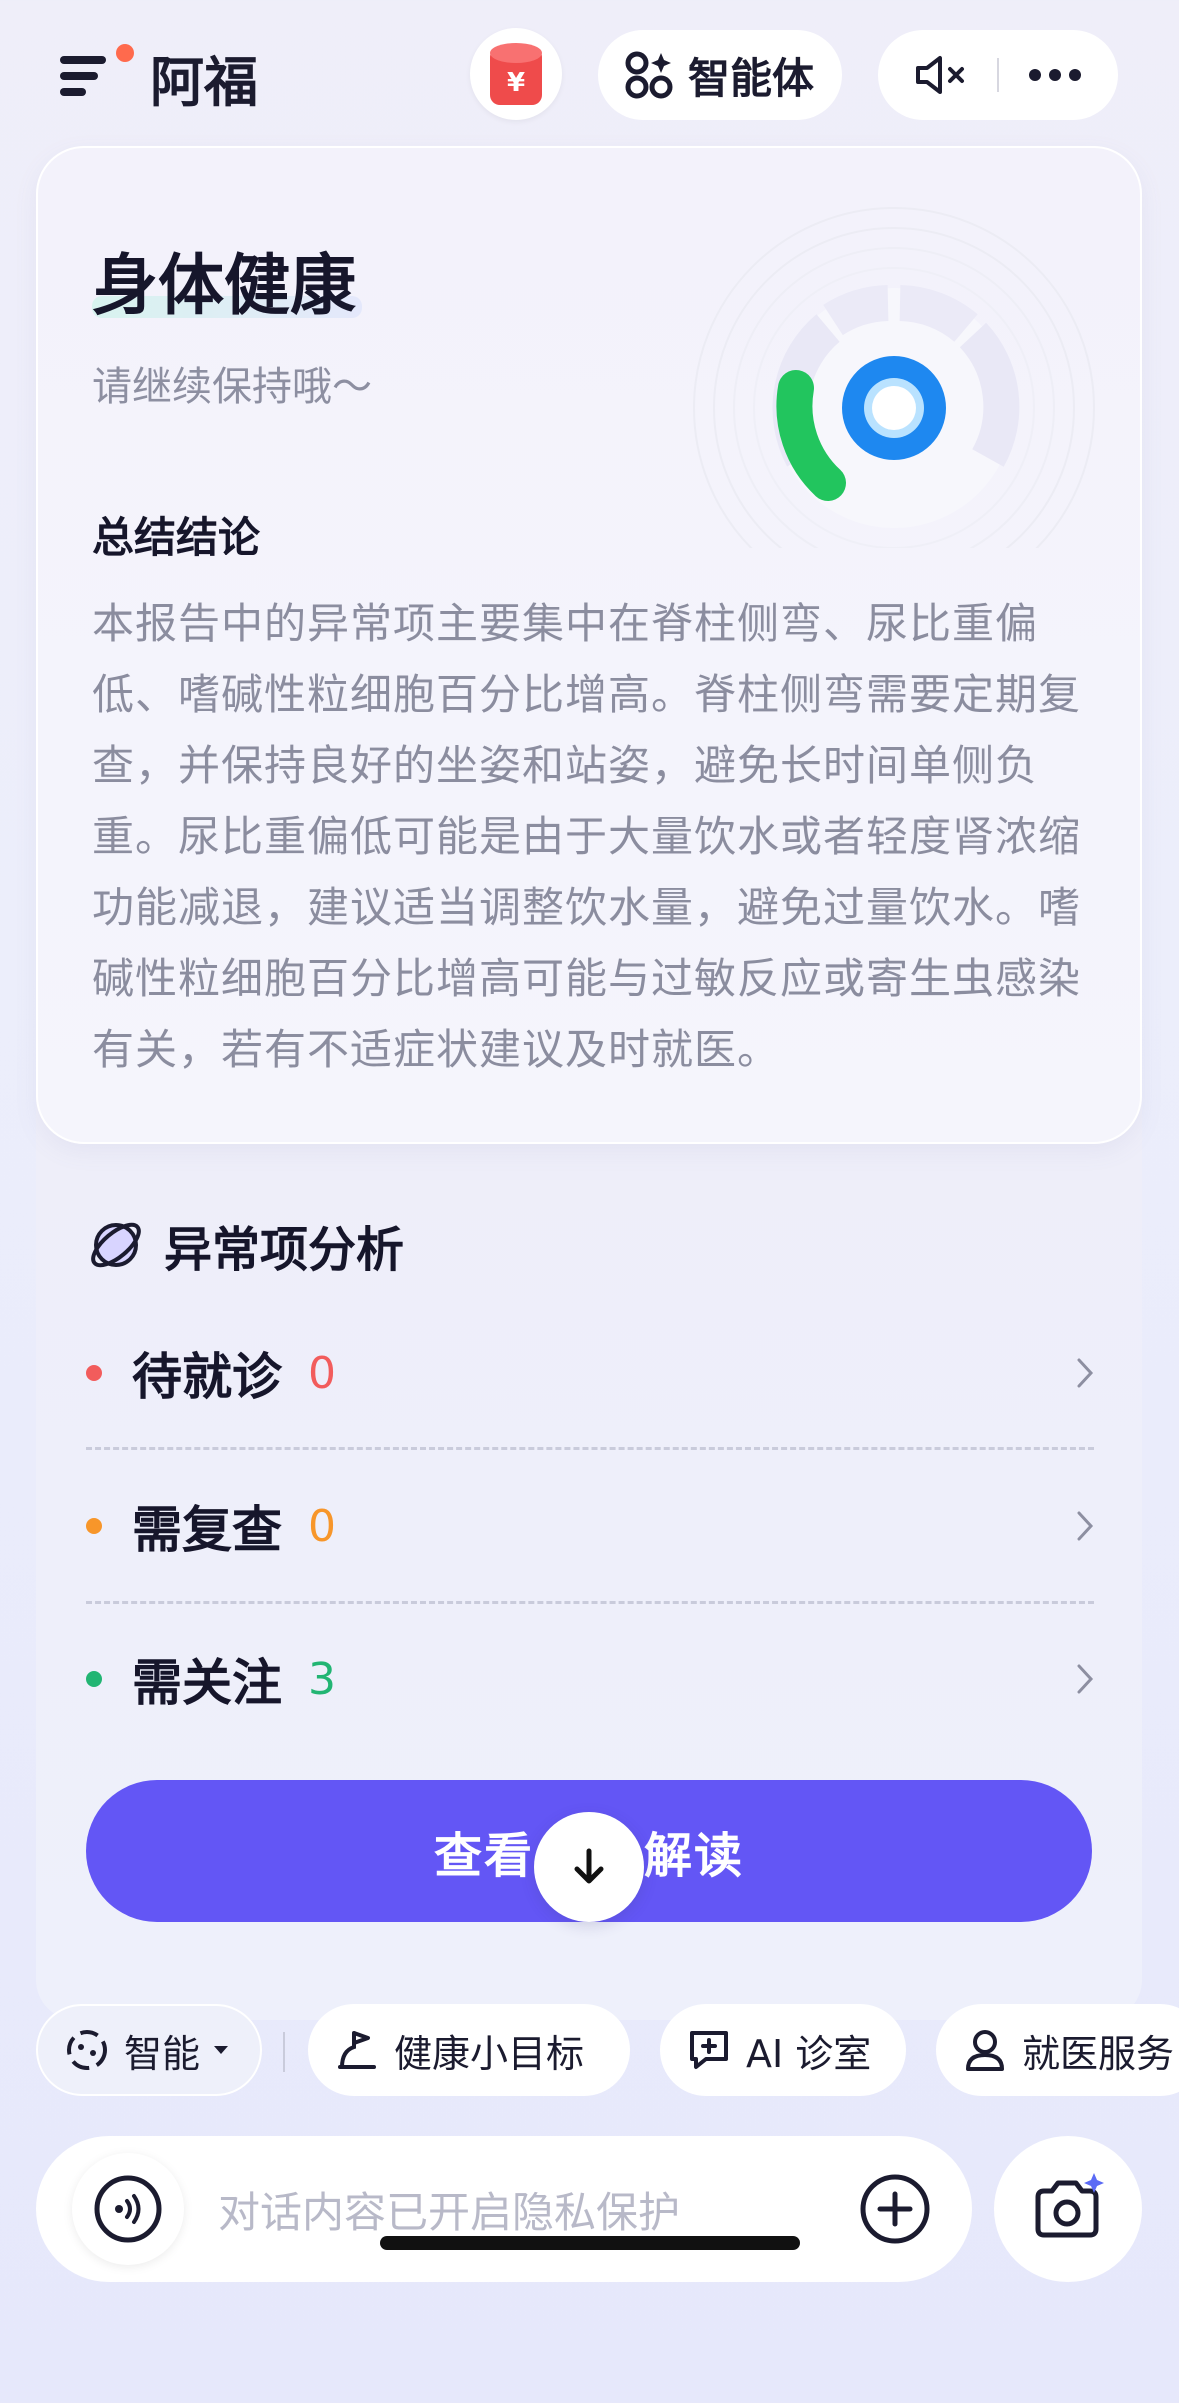  I want to click on analysis-icon, so click(116, 1245).